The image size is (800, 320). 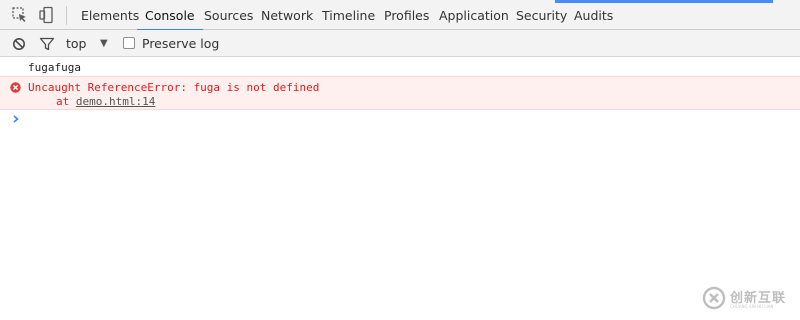 What do you see at coordinates (66, 15) in the screenshot?
I see `toolbar-divider` at bounding box center [66, 15].